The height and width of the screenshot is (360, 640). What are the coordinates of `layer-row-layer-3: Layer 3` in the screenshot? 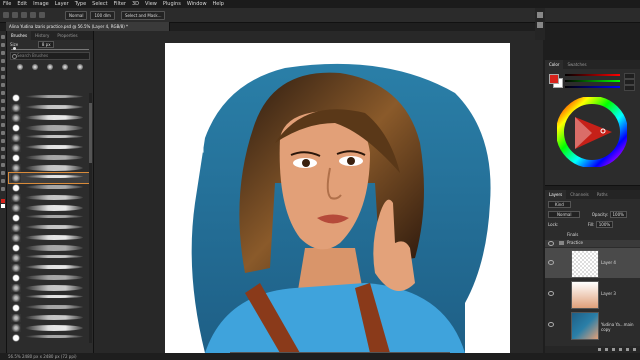 It's located at (592, 294).